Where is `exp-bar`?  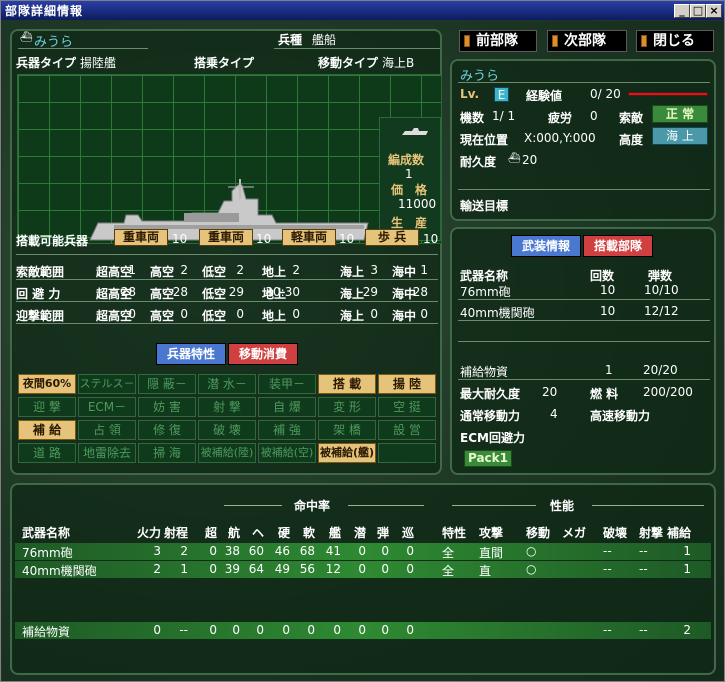
exp-bar is located at coordinates (668, 94).